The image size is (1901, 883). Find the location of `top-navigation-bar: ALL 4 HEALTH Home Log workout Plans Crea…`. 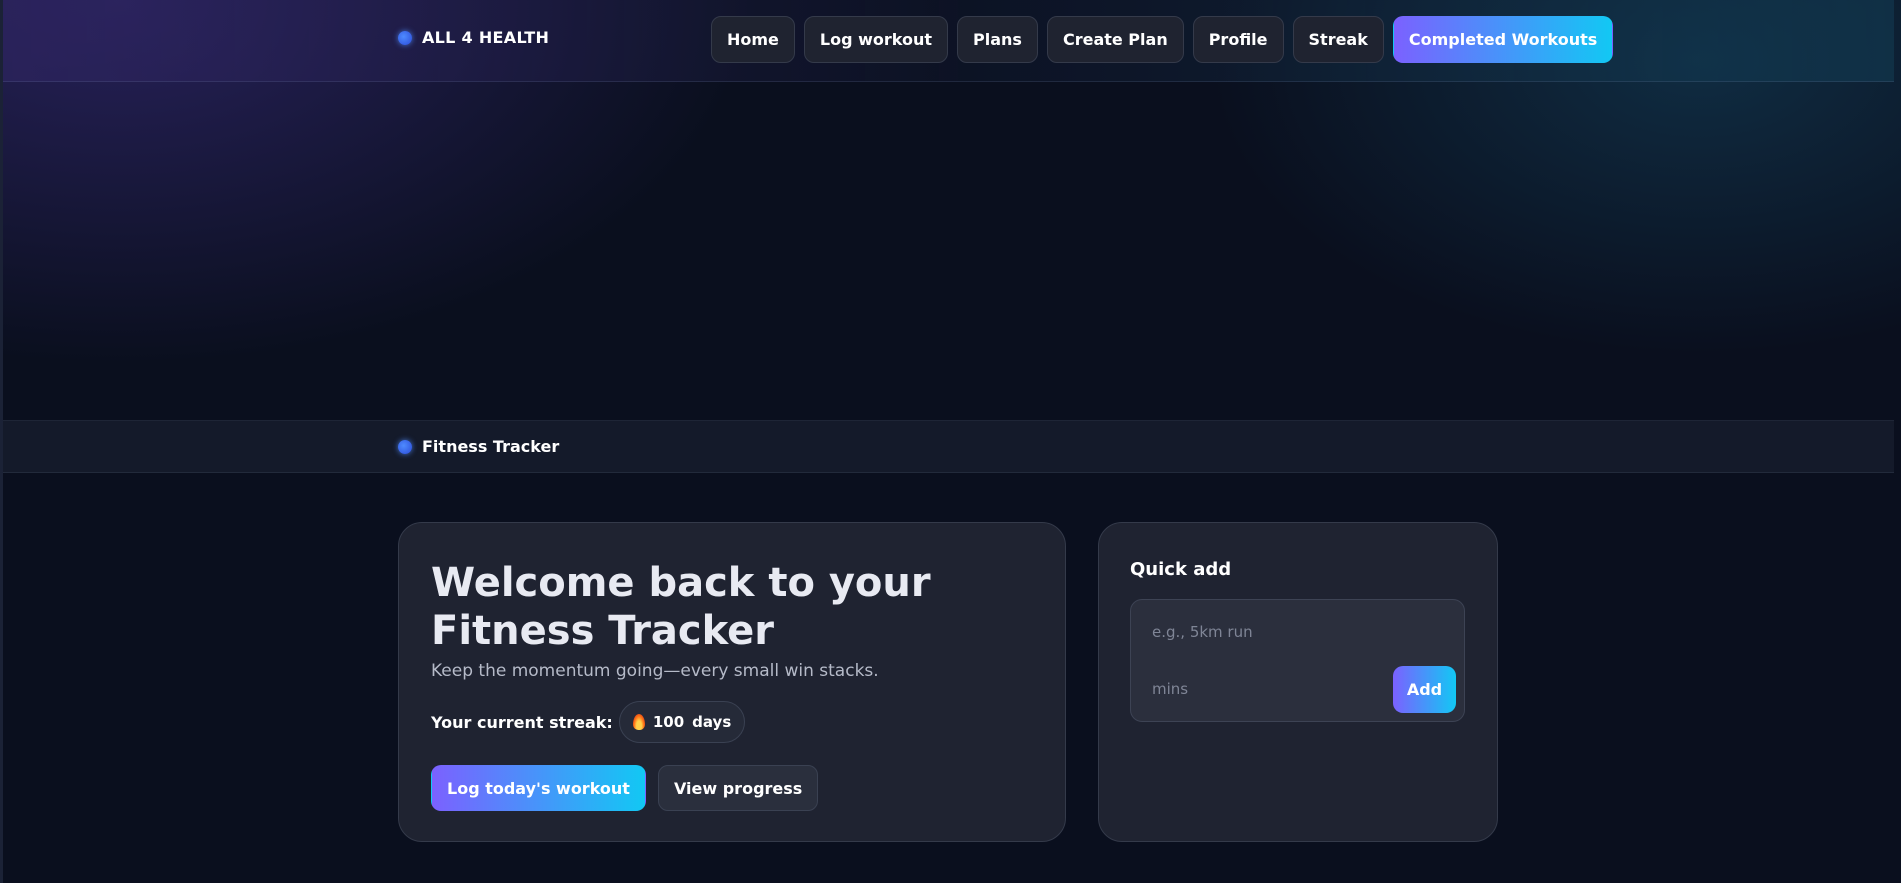

top-navigation-bar: ALL 4 HEALTH Home Log workout Plans Crea… is located at coordinates (948, 41).